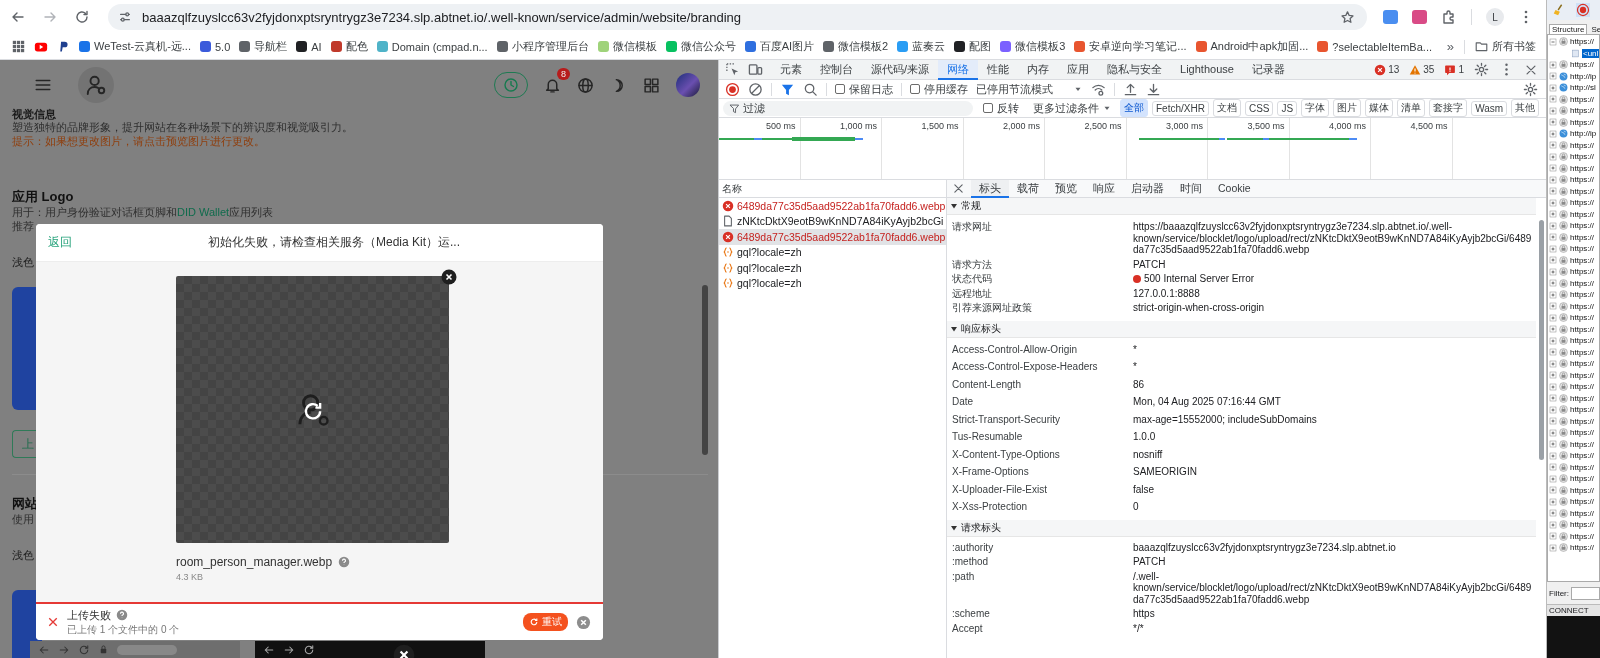 This screenshot has width=1600, height=658. What do you see at coordinates (1525, 108) in the screenshot?
I see `type-filter-chip: 其他` at bounding box center [1525, 108].